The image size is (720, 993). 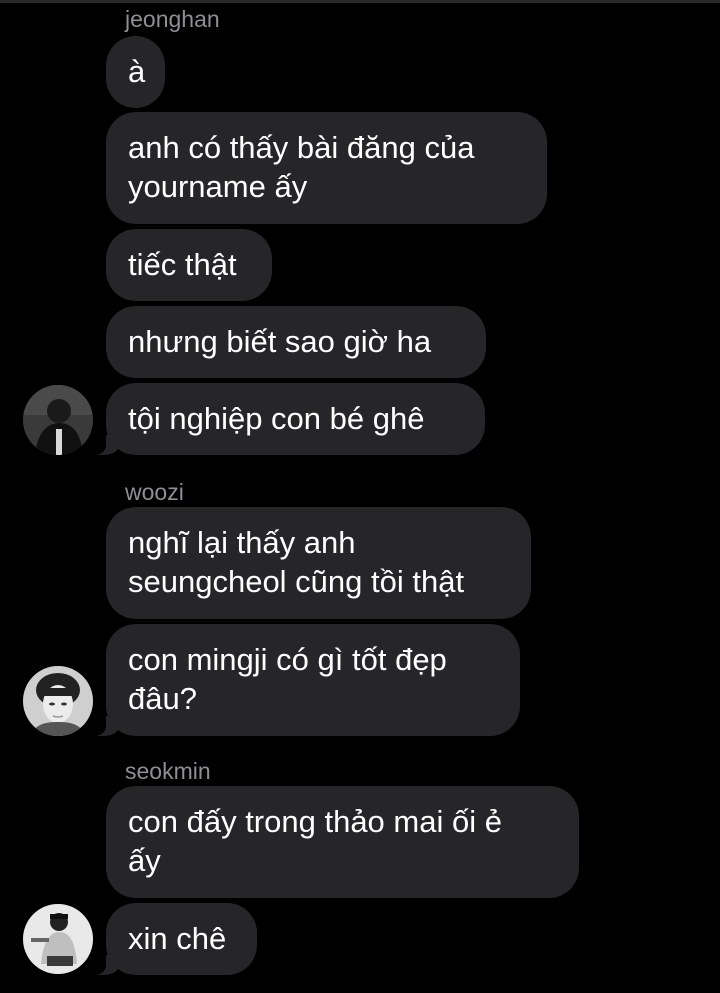 I want to click on message-bubble: nhưng biết sao giờ ha, so click(x=296, y=342).